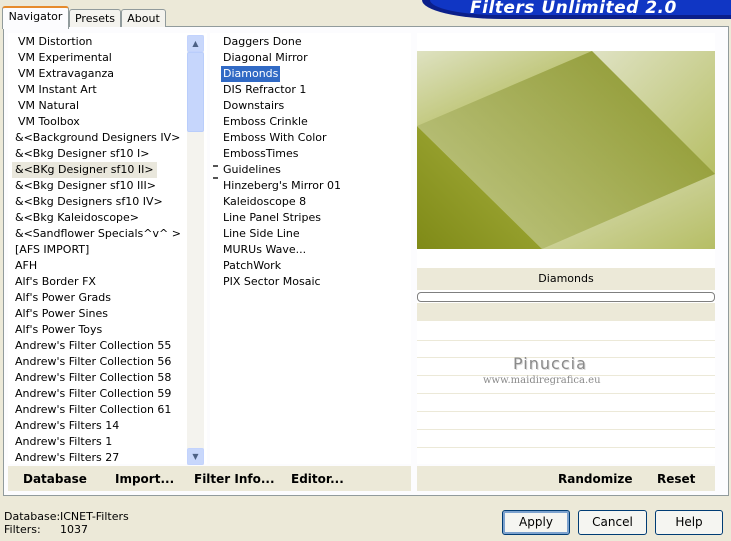 The width and height of the screenshot is (731, 541). I want to click on category-item: Andrew's Filters 27, so click(67, 457).